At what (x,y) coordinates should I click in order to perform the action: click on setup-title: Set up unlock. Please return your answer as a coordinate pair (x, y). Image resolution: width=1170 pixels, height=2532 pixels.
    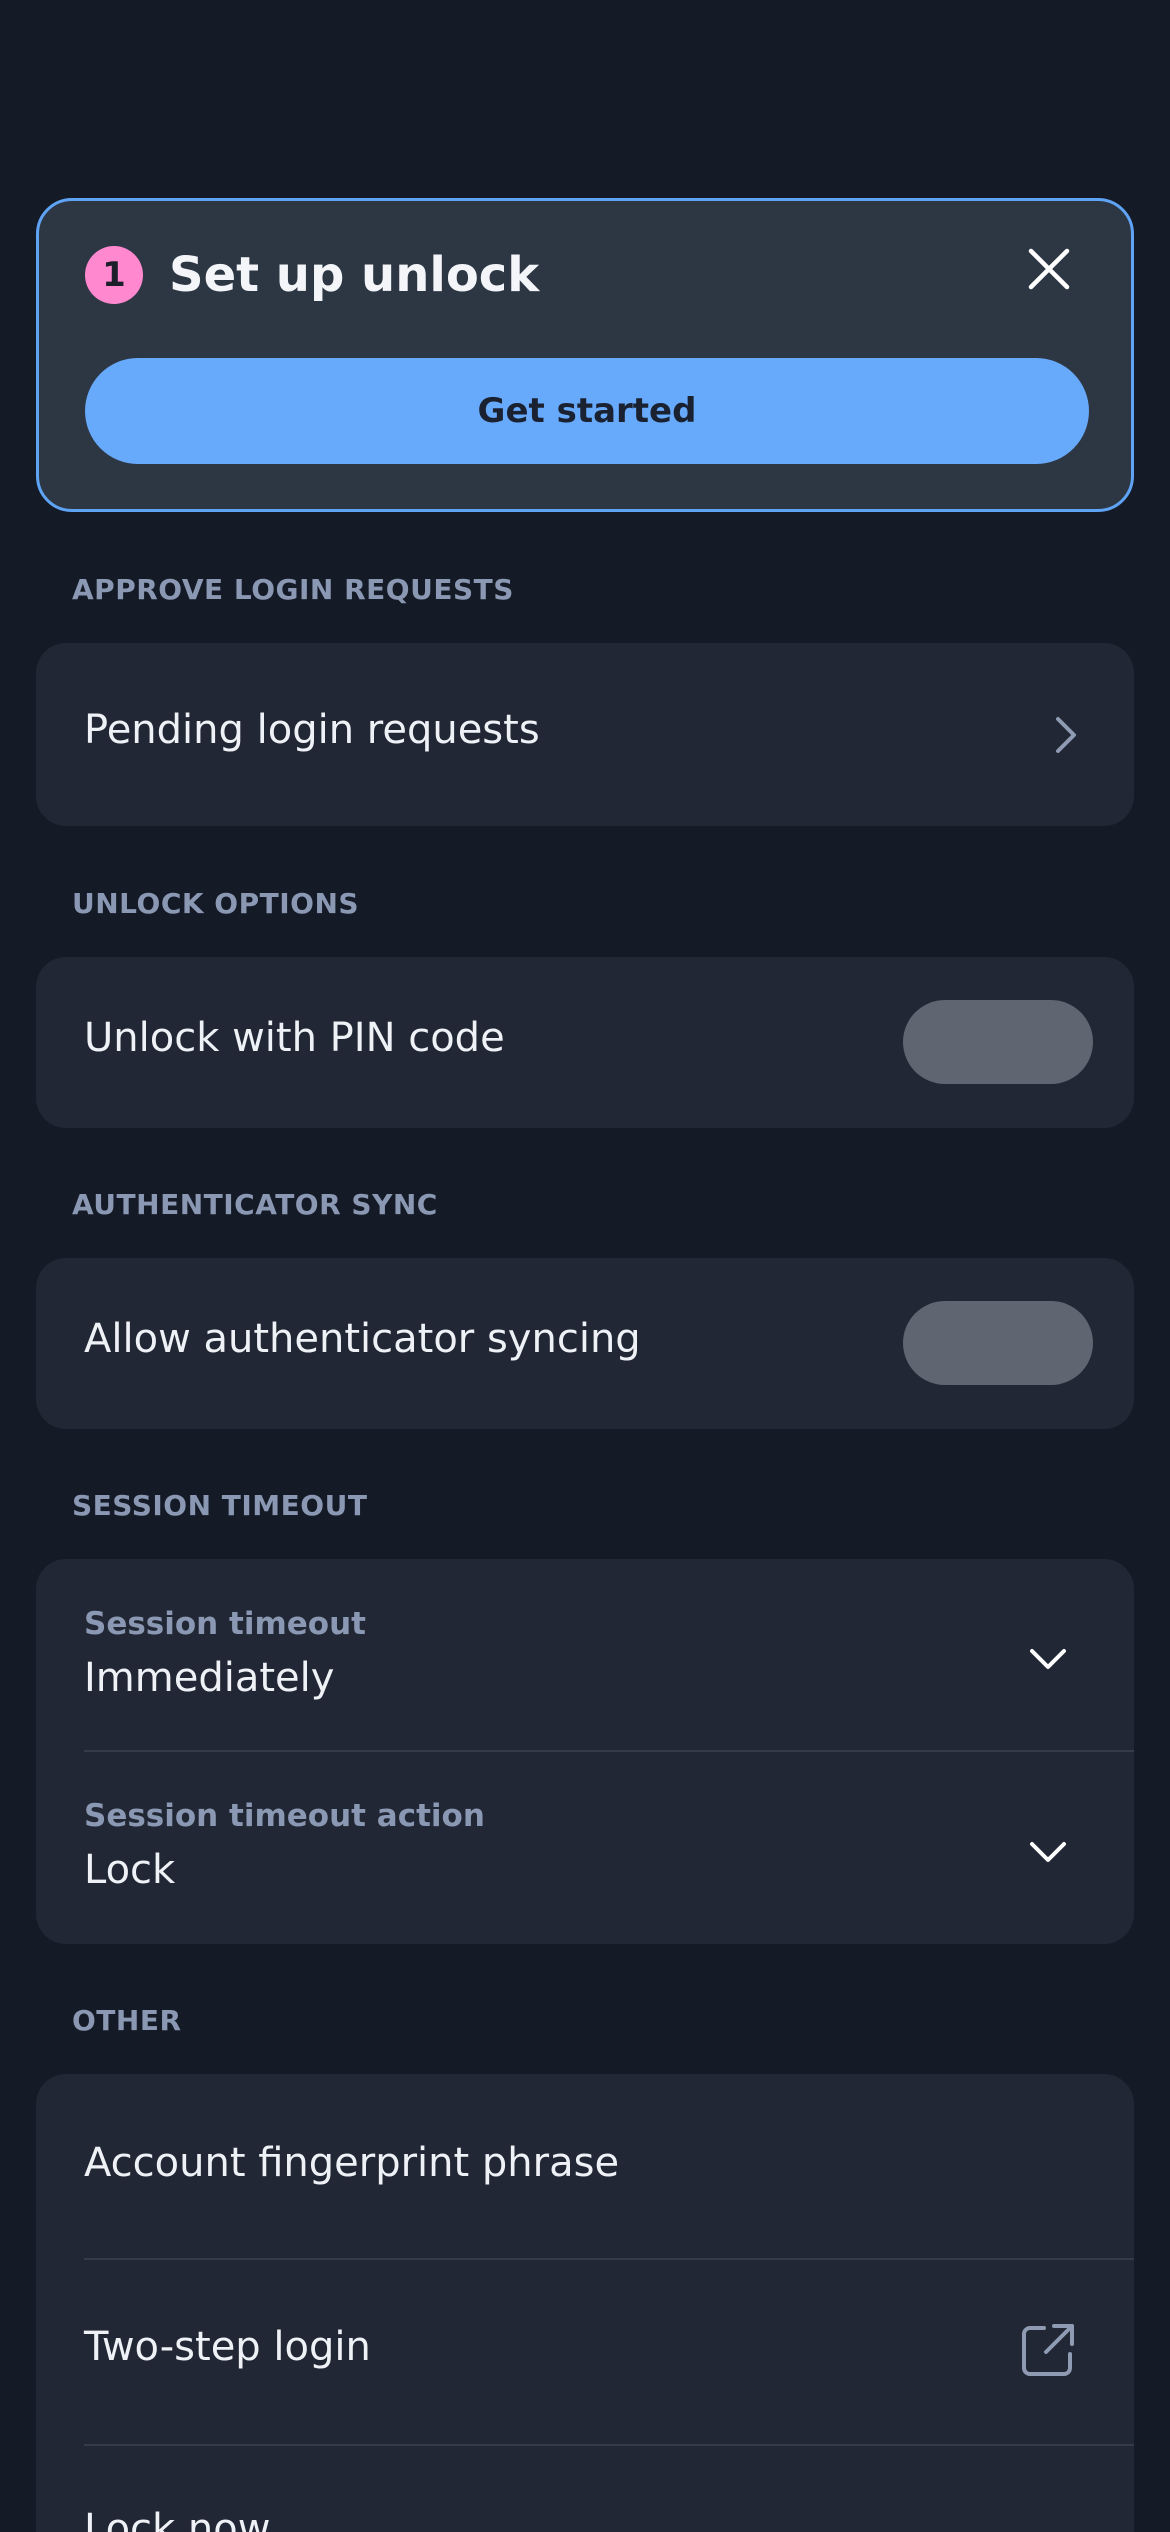
    Looking at the image, I should click on (354, 275).